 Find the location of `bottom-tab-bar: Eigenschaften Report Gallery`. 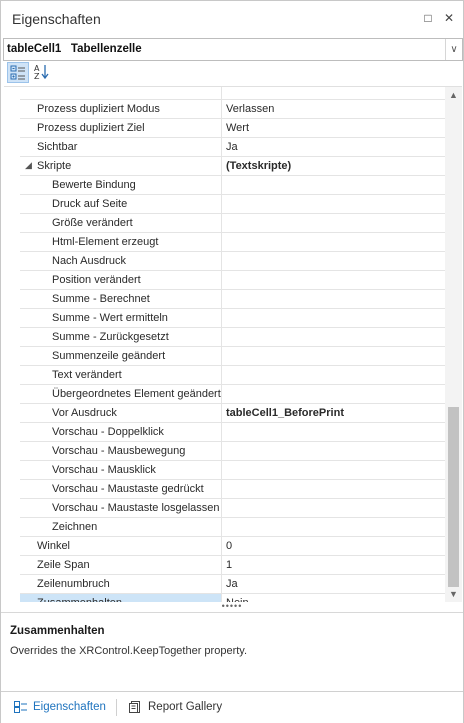

bottom-tab-bar: Eigenschaften Report Gallery is located at coordinates (232, 707).